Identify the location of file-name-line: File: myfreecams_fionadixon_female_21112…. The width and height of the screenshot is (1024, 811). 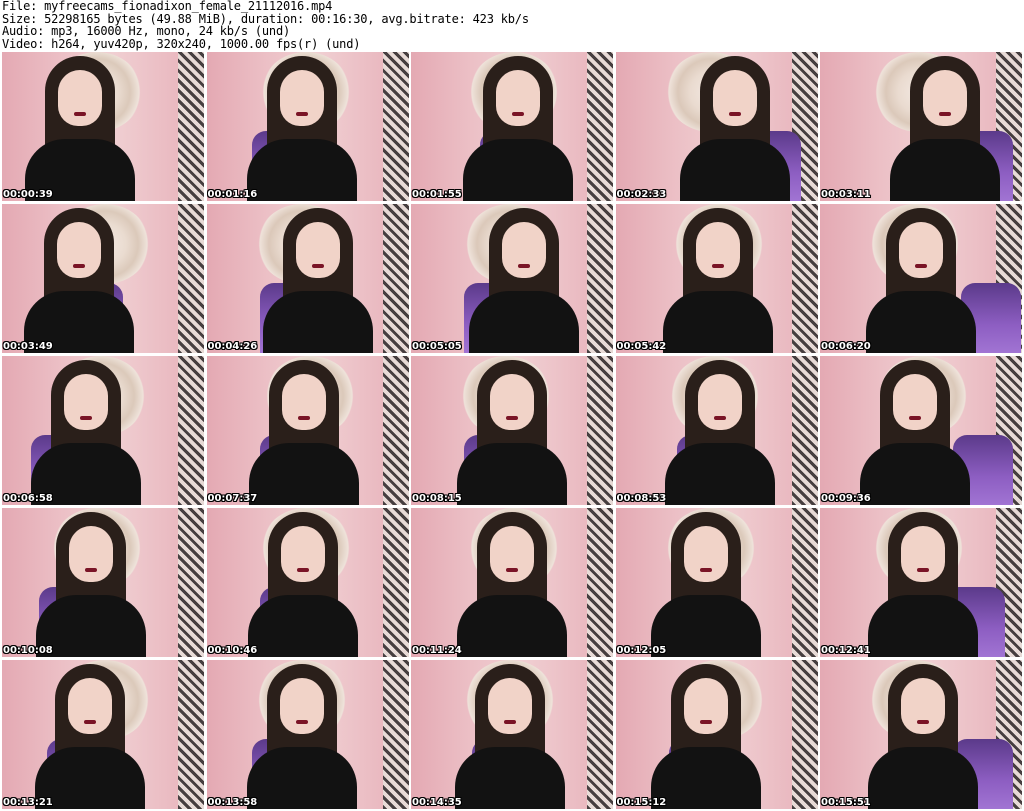
(167, 6).